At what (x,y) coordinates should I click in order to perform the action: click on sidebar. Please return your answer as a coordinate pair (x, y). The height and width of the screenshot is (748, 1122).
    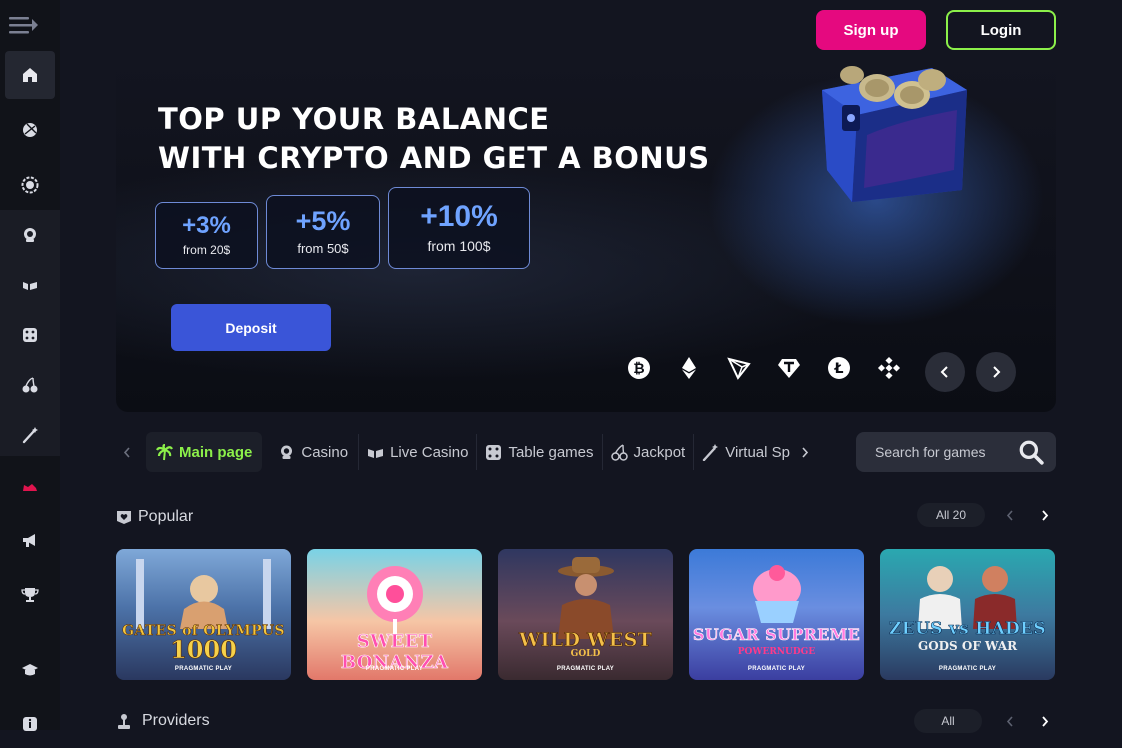
    Looking at the image, I should click on (30, 365).